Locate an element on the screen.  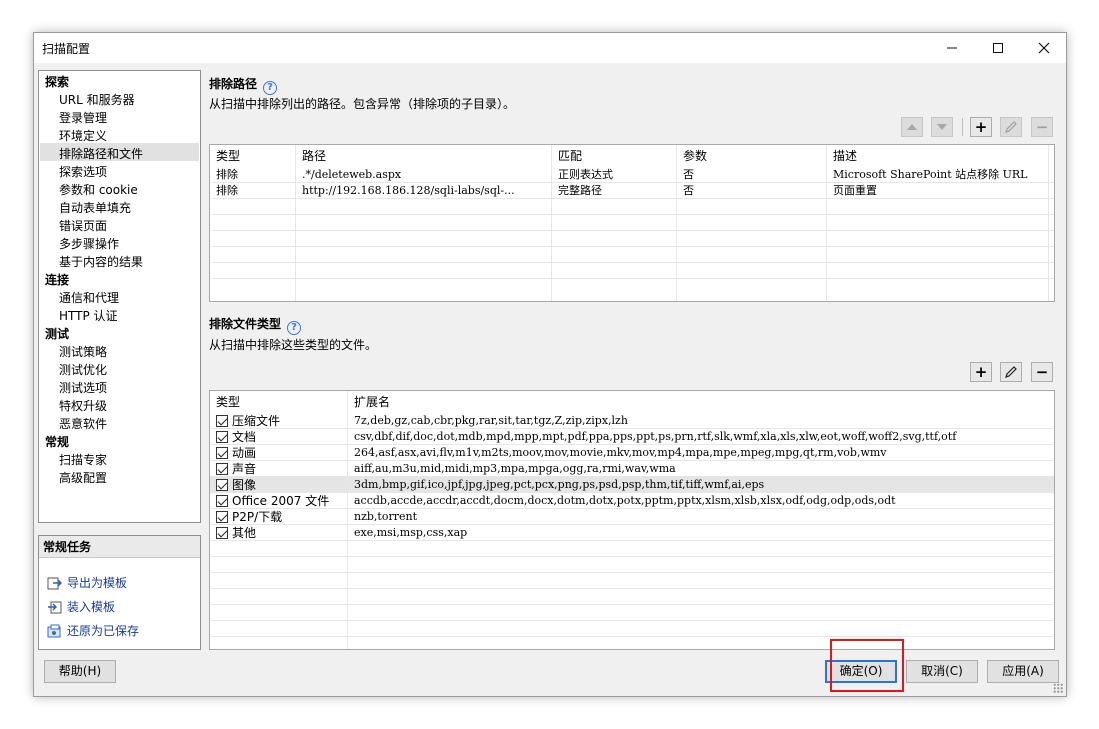
add-filetype-button: + is located at coordinates (981, 372).